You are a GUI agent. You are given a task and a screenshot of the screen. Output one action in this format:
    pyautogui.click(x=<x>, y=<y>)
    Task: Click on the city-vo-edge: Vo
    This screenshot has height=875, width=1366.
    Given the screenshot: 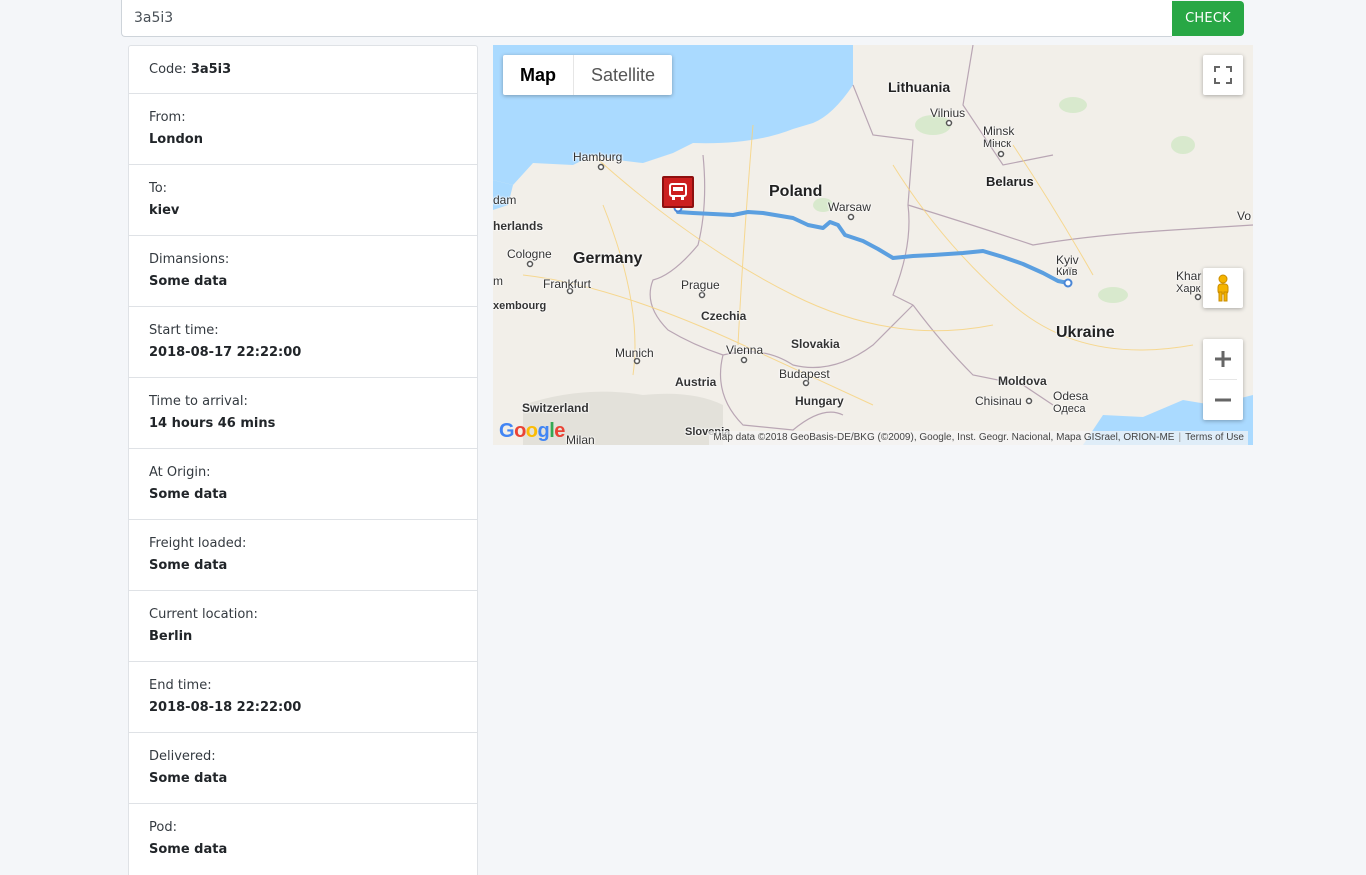 What is the action you would take?
    pyautogui.click(x=1244, y=216)
    